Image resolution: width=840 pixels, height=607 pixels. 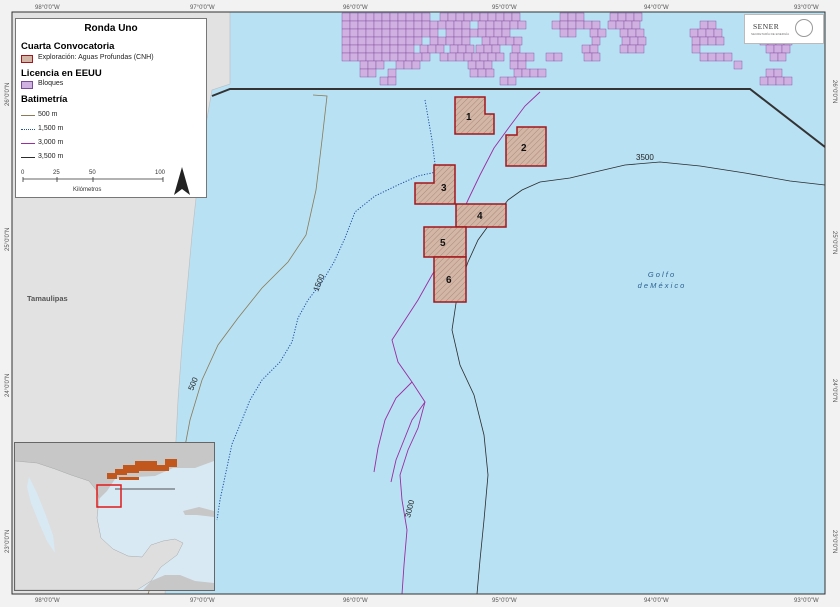 I want to click on coord-bottom-95: 95°0'0"W, so click(x=504, y=601).